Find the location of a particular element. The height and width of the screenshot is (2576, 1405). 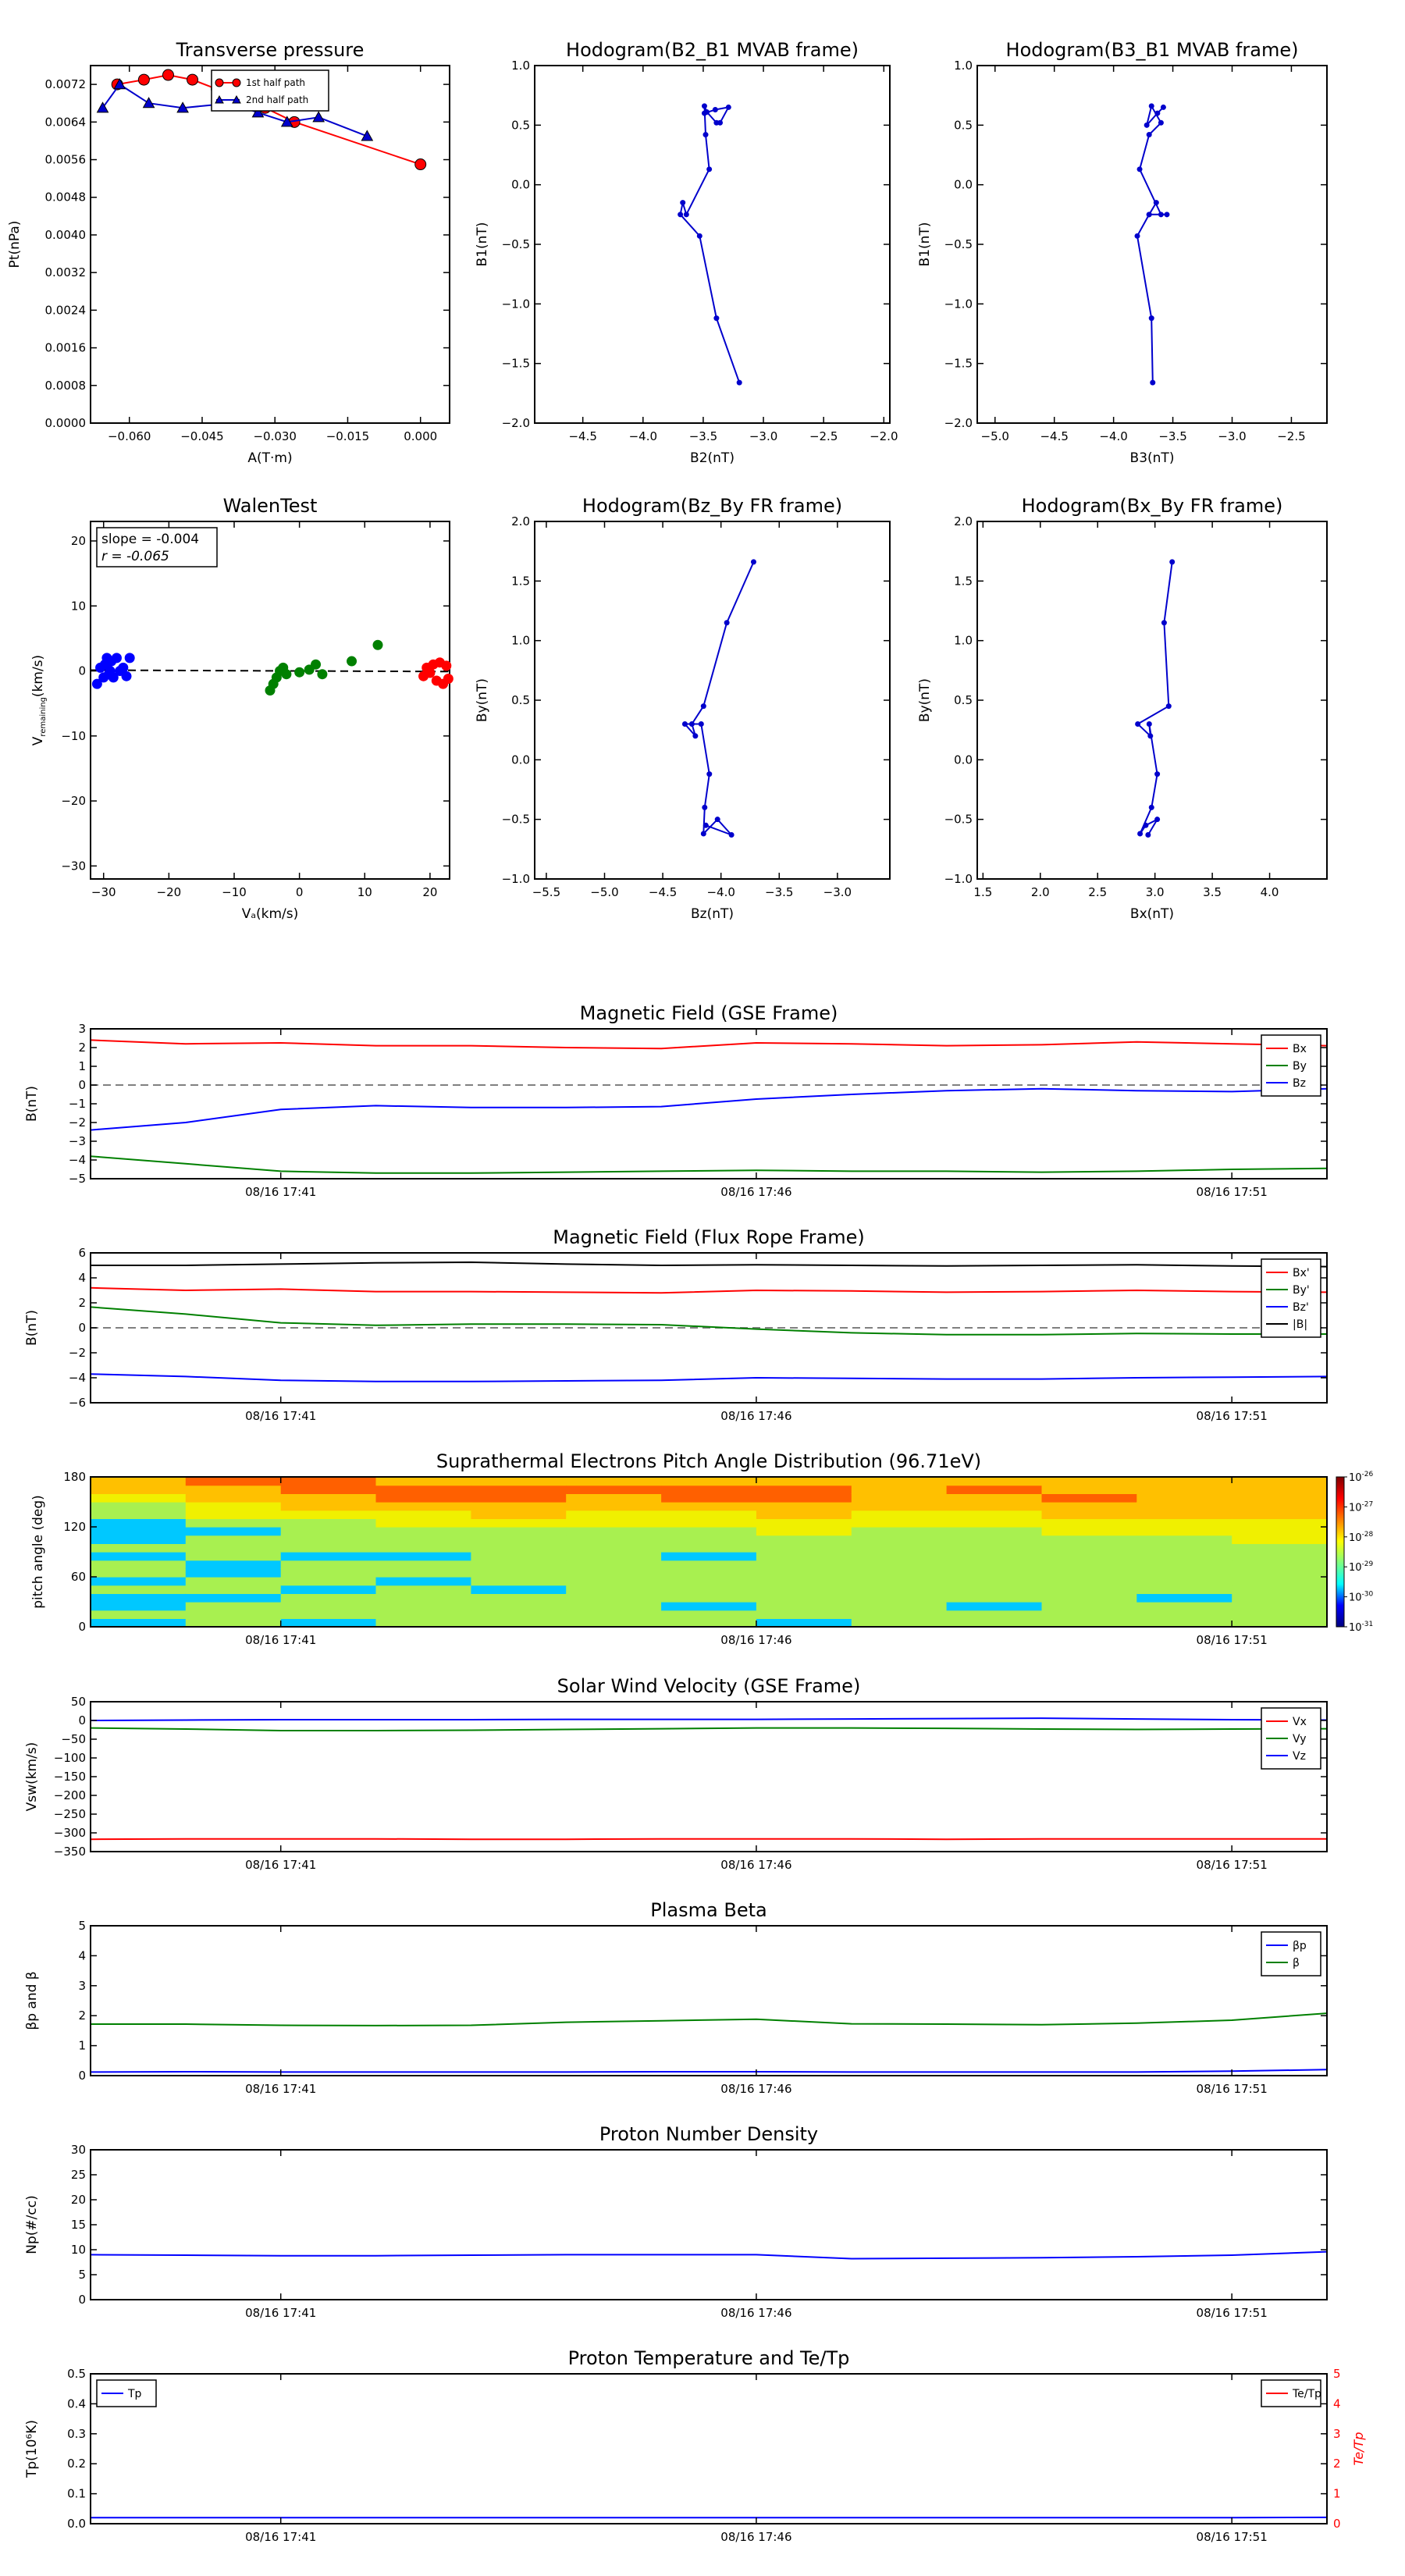

x-tick-label: −3.5 is located at coordinates (779, 892).